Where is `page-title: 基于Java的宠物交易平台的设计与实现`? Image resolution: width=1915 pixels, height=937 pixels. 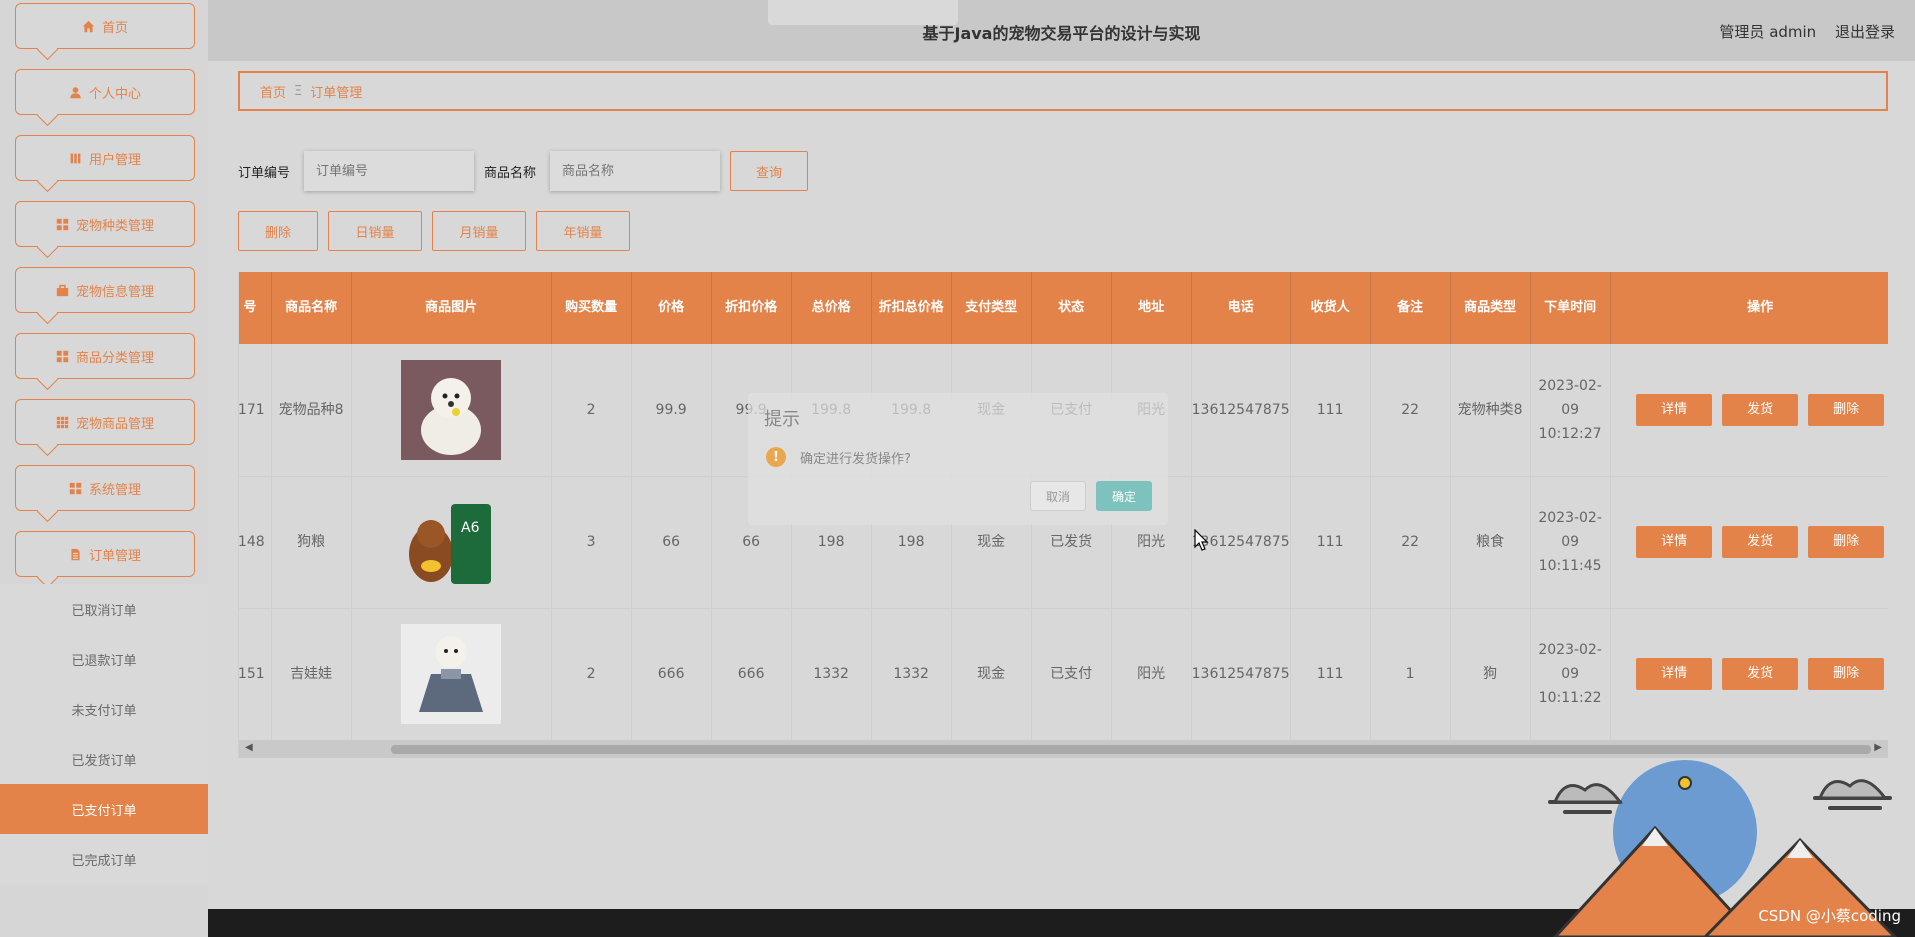
page-title: 基于Java的宠物交易平台的设计与实现 is located at coordinates (1061, 33).